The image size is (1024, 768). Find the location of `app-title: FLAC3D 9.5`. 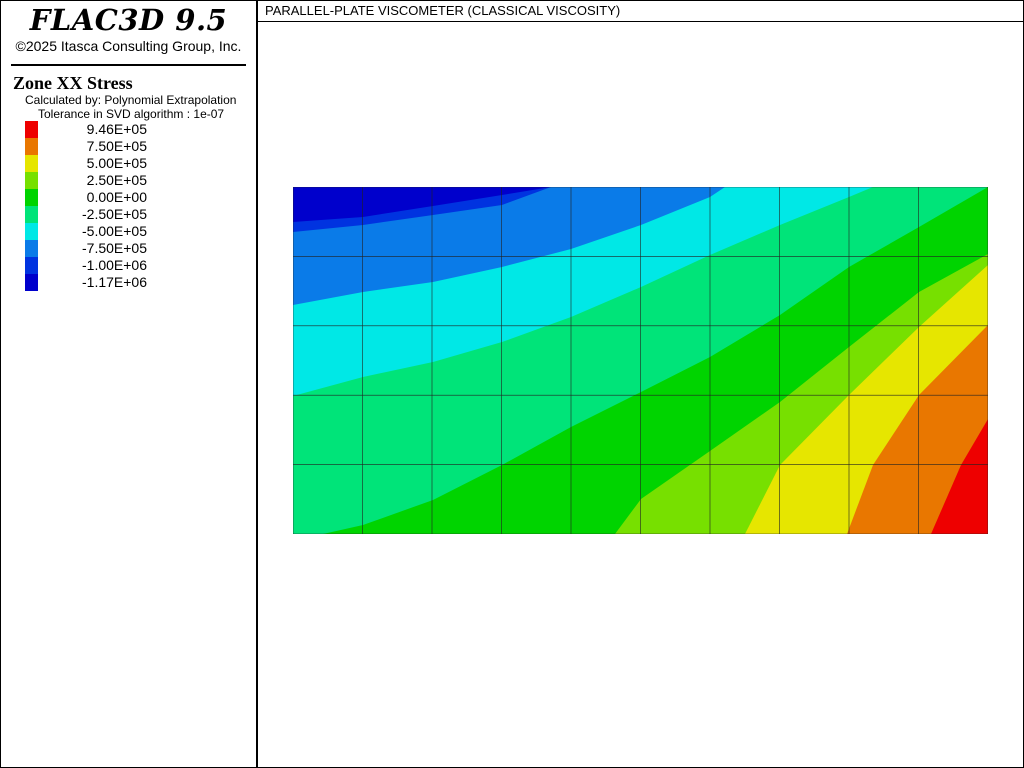

app-title: FLAC3D 9.5 is located at coordinates (128, 20).